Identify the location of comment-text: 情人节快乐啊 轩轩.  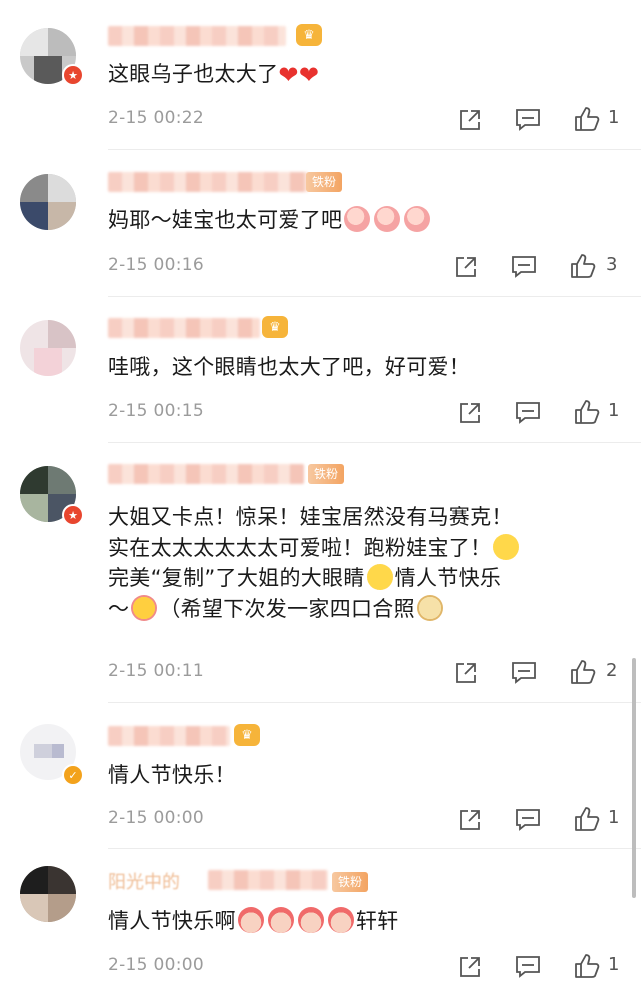
(253, 920).